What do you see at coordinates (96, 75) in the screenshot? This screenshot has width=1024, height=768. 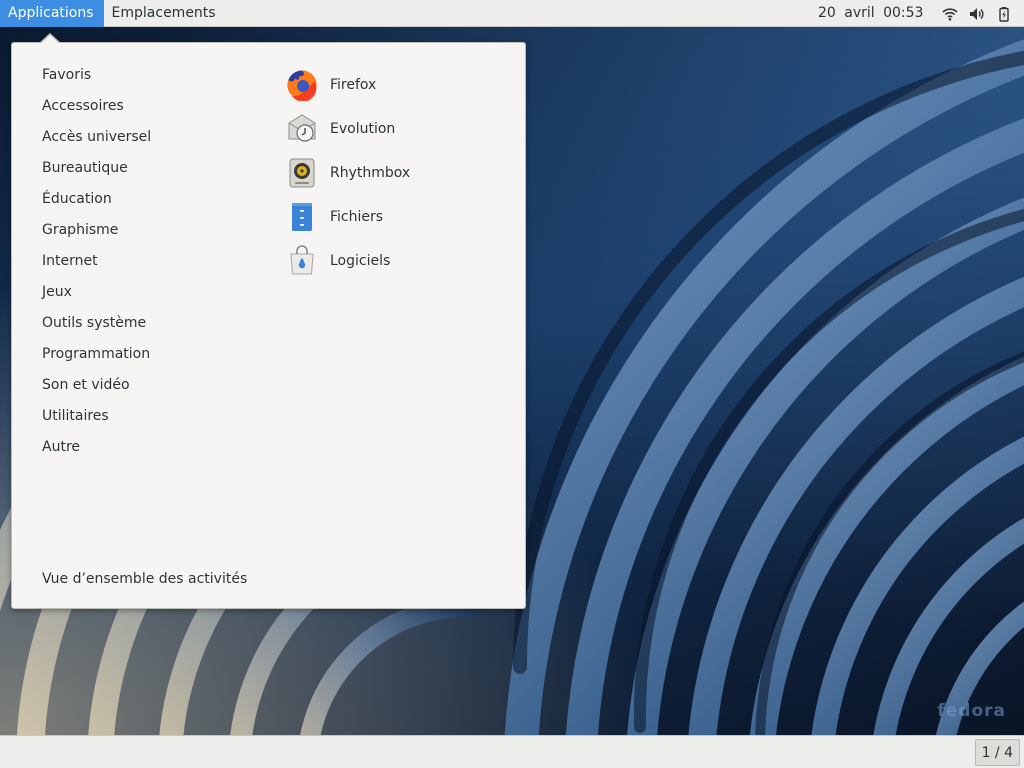 I see `category-favorites: Favoris` at bounding box center [96, 75].